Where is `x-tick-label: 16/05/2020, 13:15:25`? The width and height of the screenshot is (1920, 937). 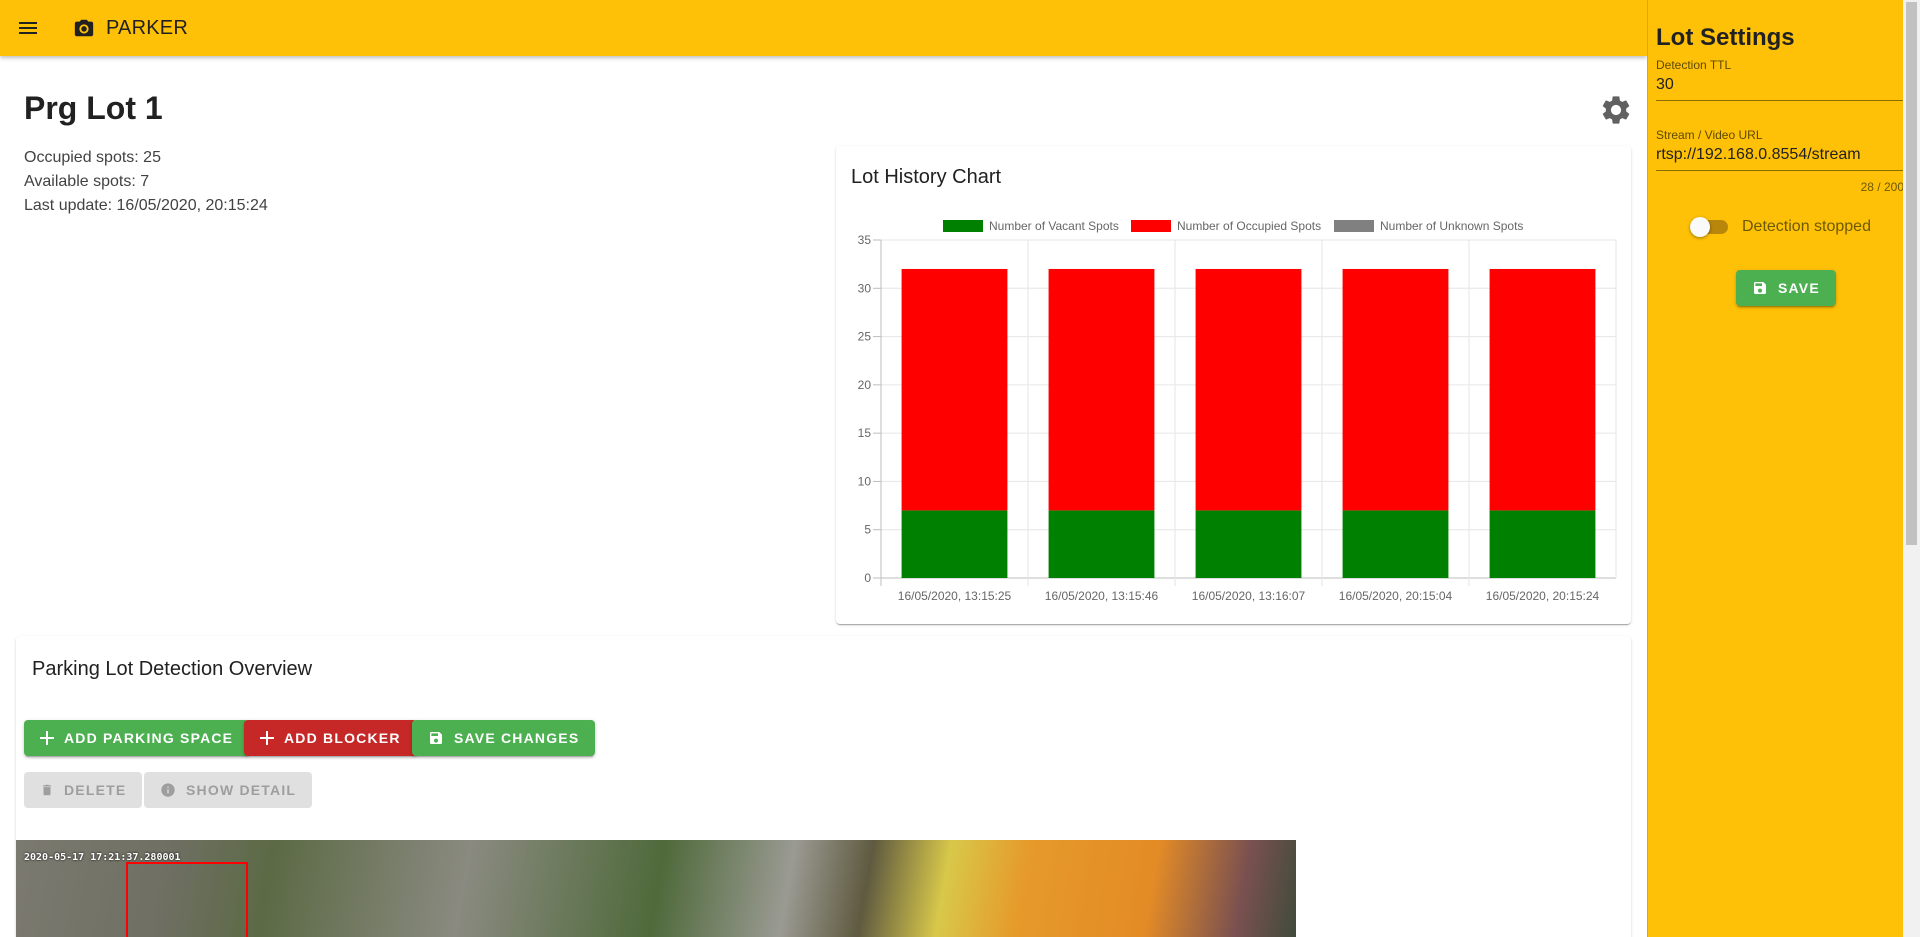 x-tick-label: 16/05/2020, 13:15:25 is located at coordinates (955, 596).